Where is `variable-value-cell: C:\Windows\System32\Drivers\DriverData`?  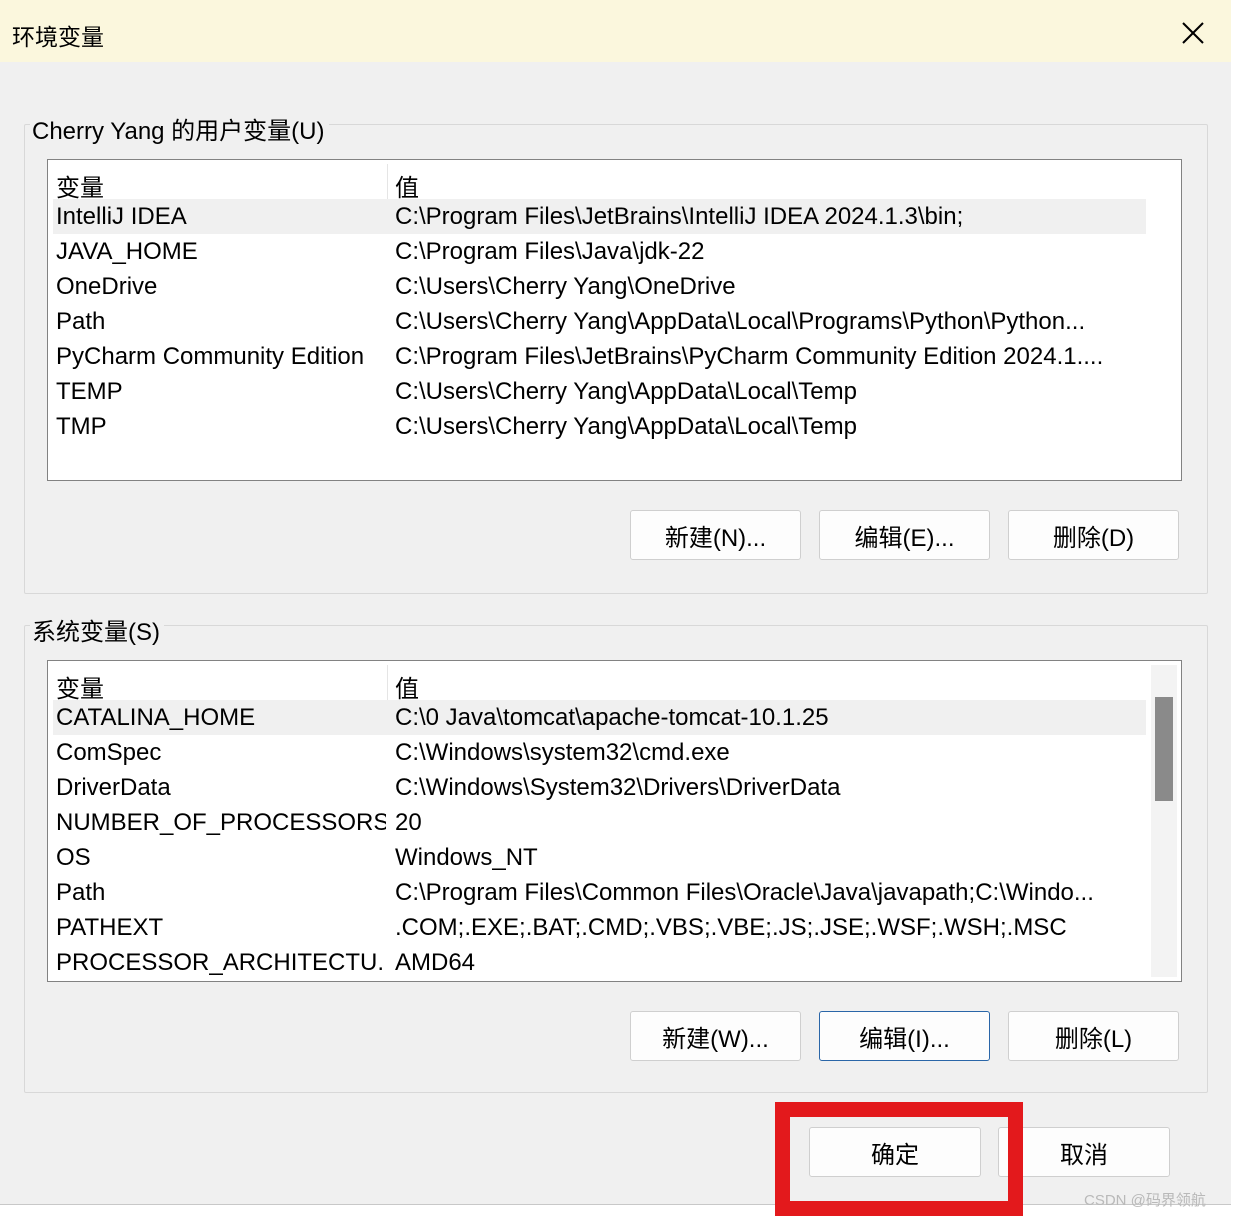 variable-value-cell: C:\Windows\System32\Drivers\DriverData is located at coordinates (618, 787).